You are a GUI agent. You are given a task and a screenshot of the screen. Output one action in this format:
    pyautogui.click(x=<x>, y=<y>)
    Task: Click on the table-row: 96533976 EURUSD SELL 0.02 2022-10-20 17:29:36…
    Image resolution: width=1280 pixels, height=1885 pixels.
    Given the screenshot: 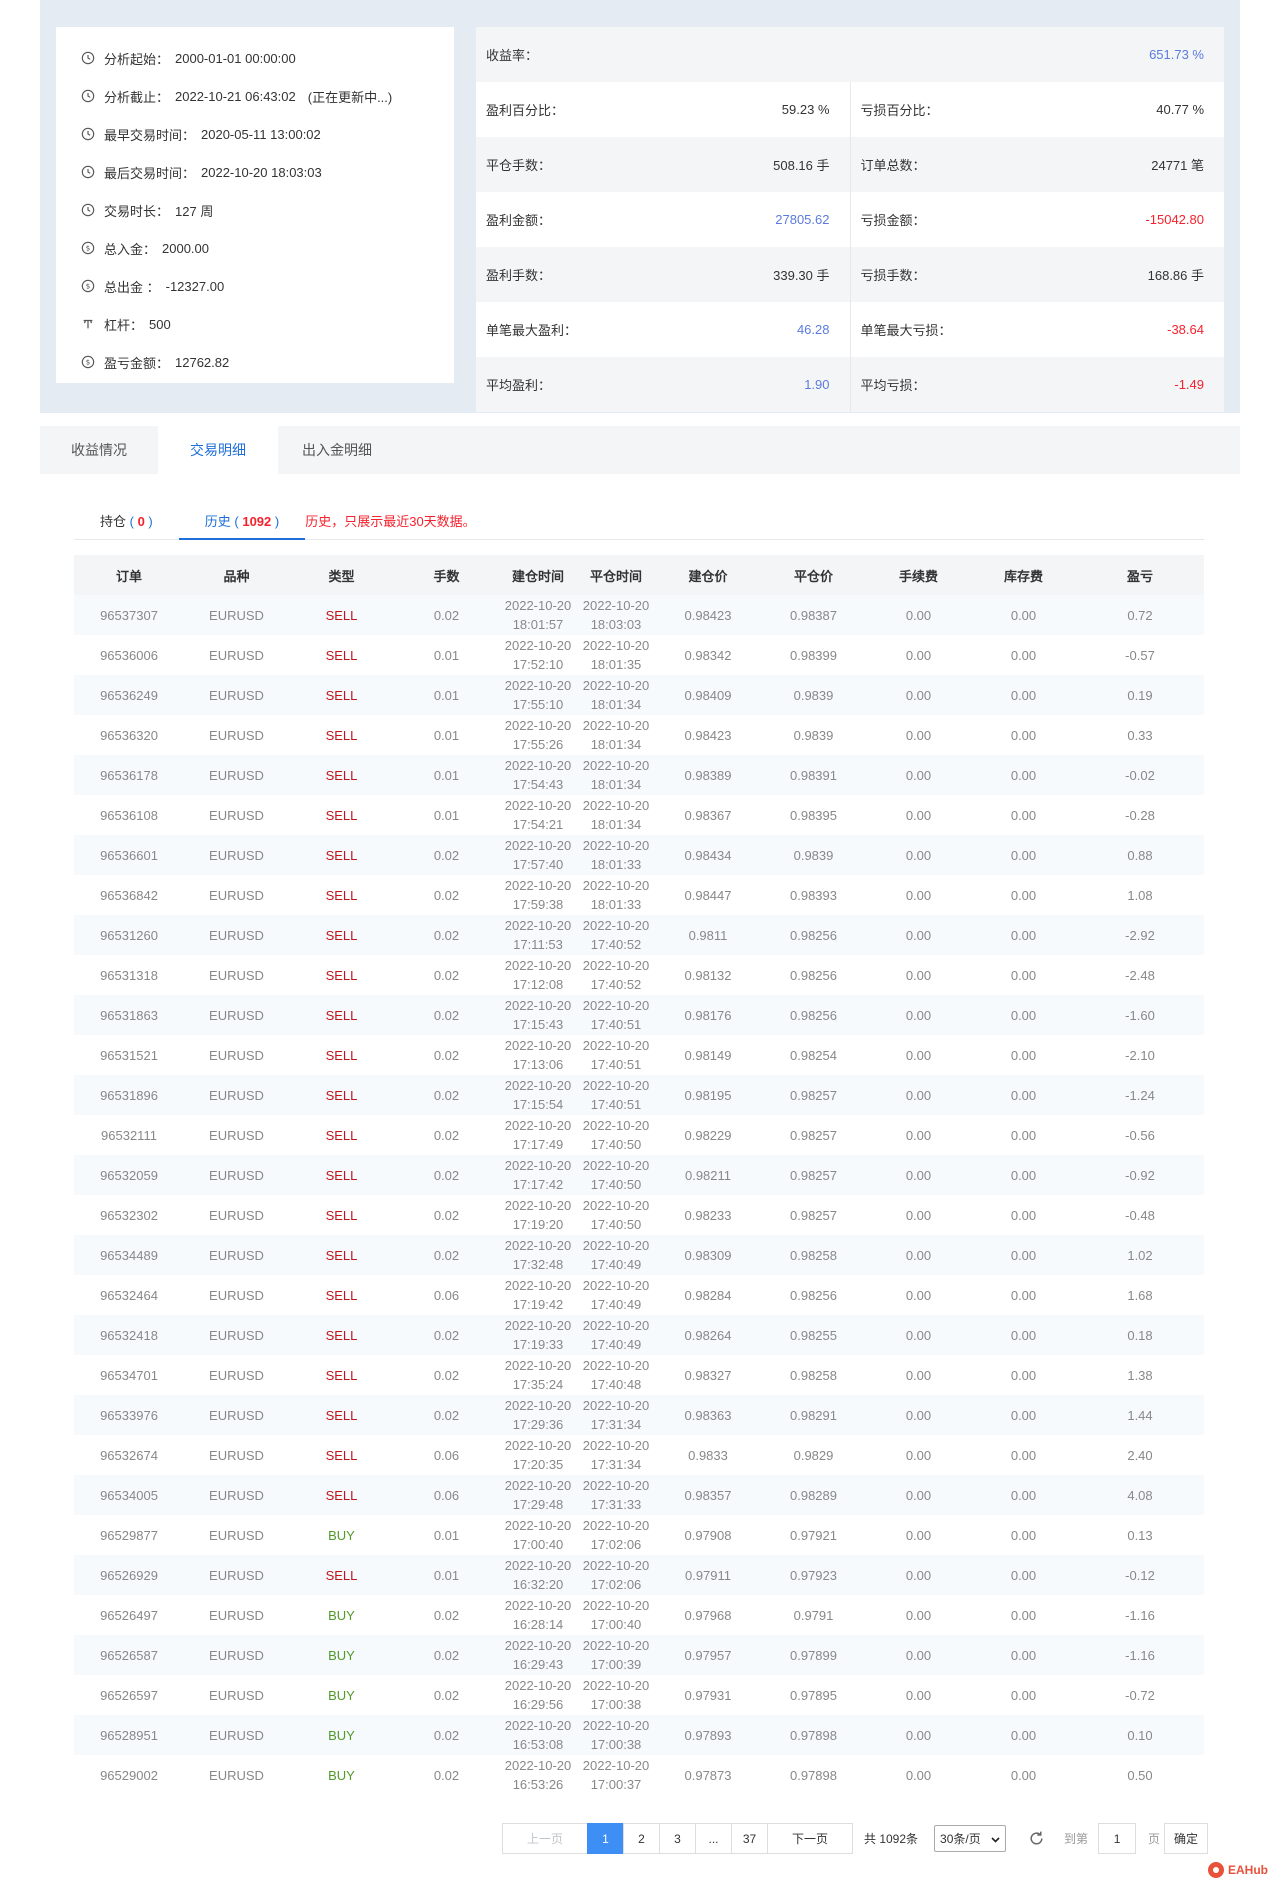 What is the action you would take?
    pyautogui.click(x=639, y=1415)
    